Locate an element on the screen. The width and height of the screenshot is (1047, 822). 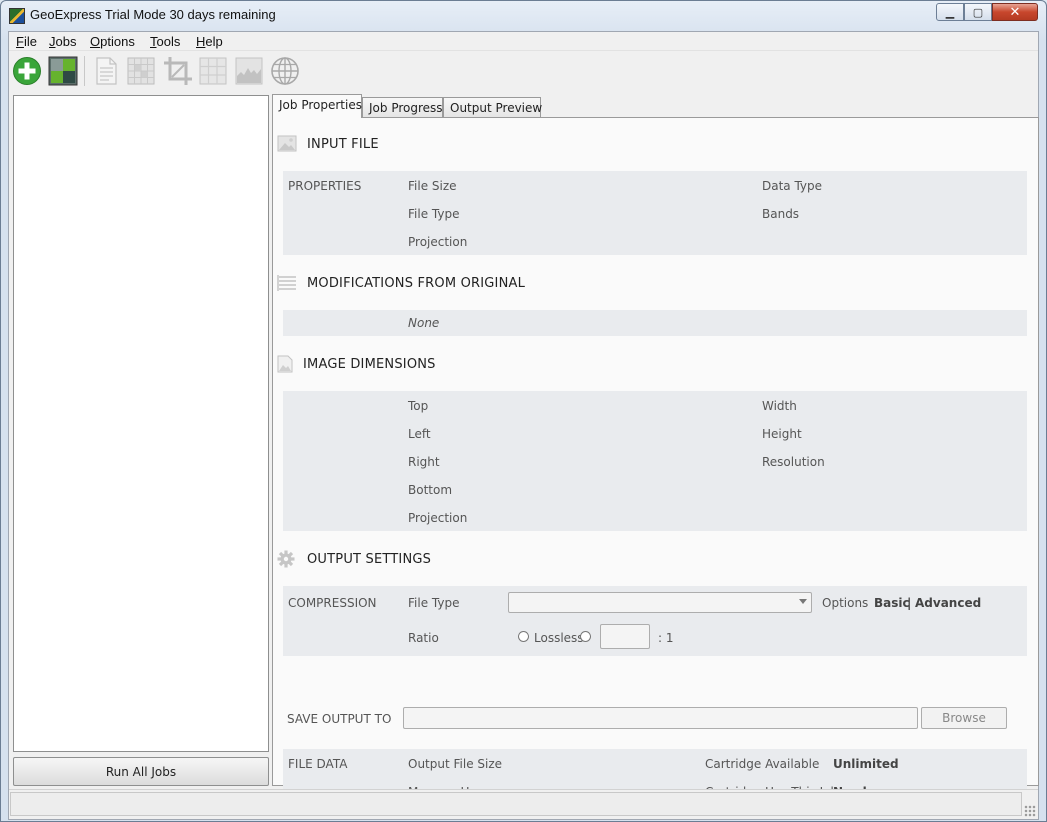
app-logo-icon is located at coordinates (17, 16).